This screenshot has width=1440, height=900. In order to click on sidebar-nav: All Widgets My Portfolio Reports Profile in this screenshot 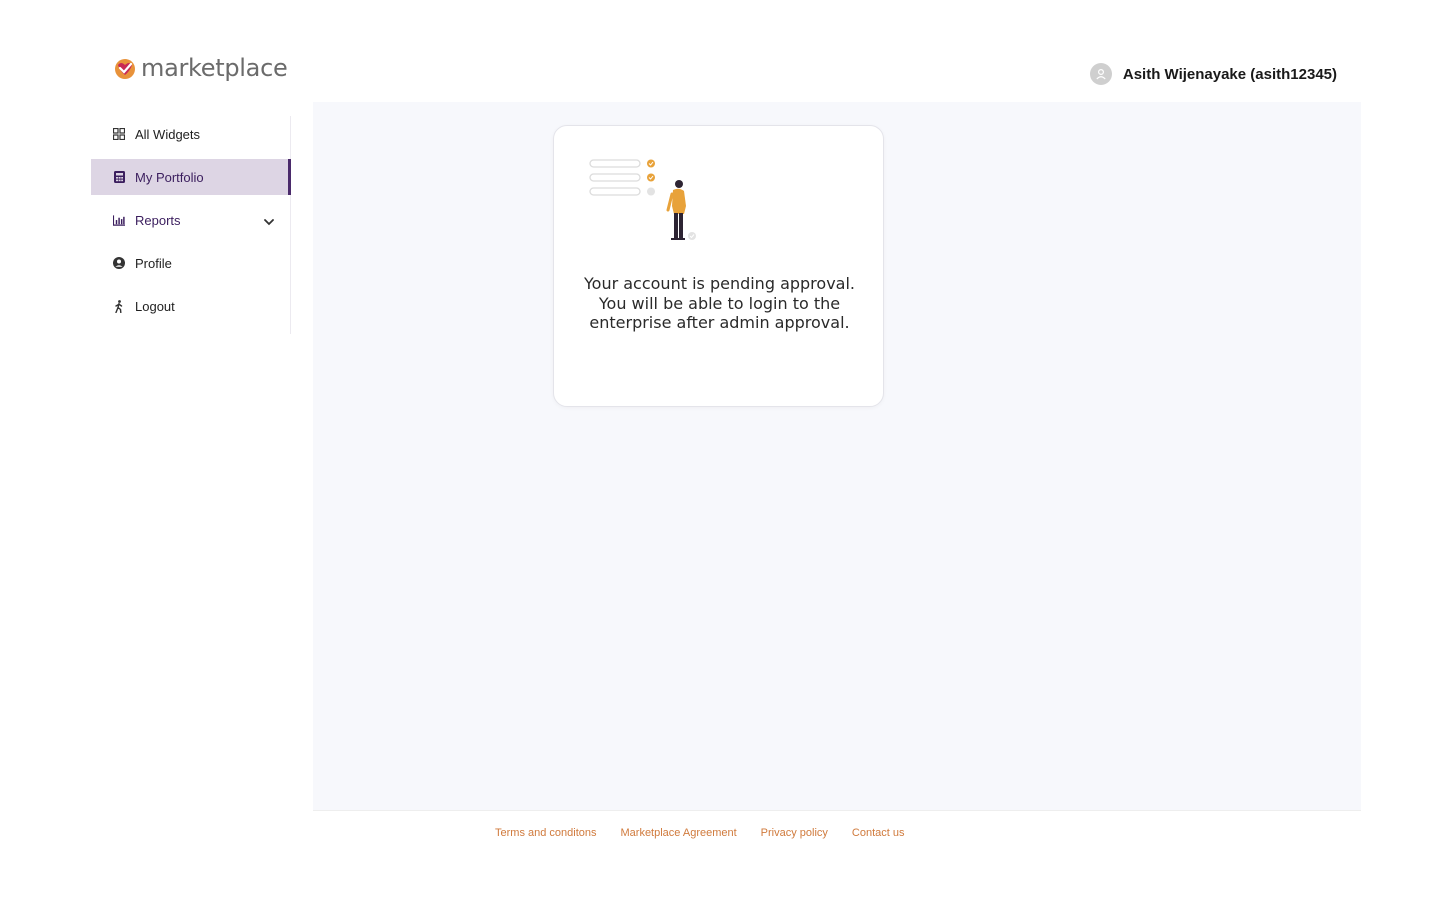, I will do `click(191, 225)`.